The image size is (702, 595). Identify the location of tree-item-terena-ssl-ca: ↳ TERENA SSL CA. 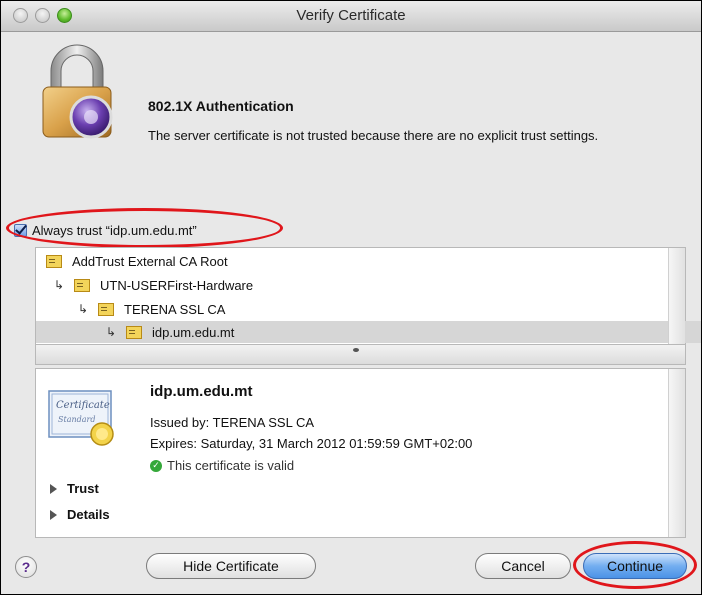
(368, 309).